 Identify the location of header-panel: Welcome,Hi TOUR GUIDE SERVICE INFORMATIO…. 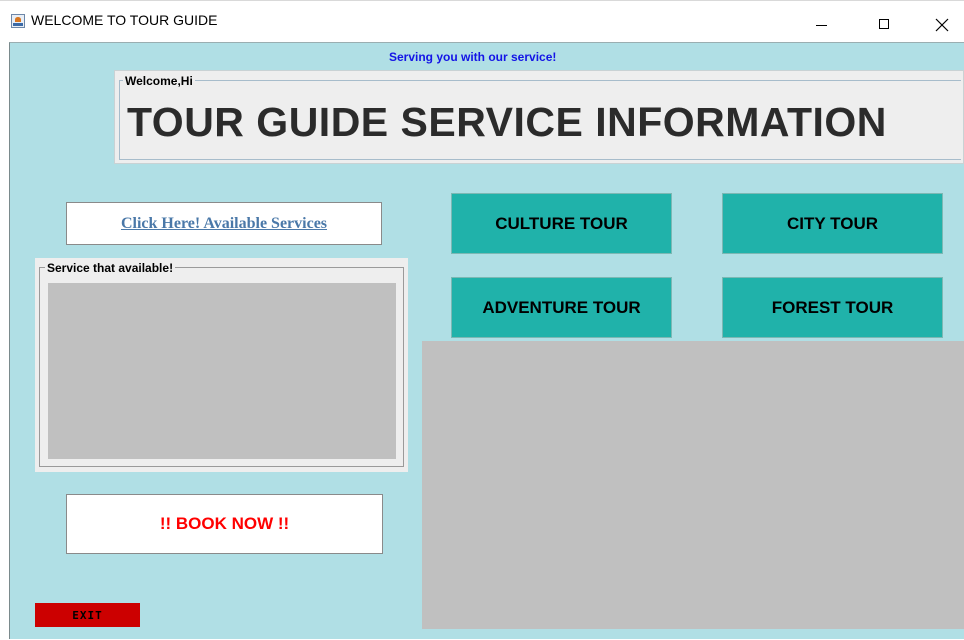
(539, 117).